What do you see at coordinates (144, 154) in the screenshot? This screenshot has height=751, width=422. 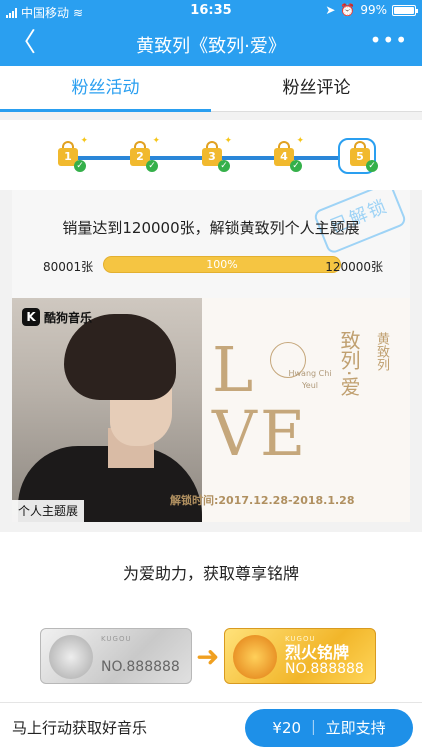 I see `milestone-2: 2 ✓ ✦` at bounding box center [144, 154].